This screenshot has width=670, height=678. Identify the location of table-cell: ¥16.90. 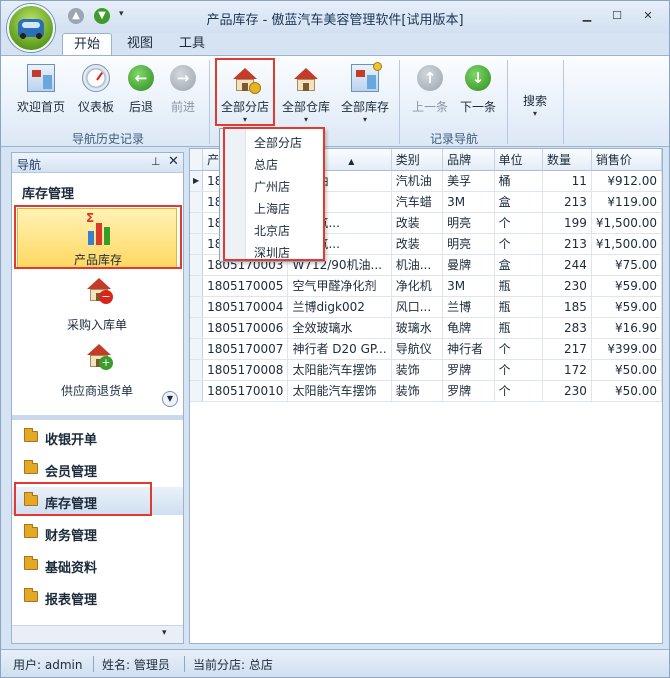
(626, 328).